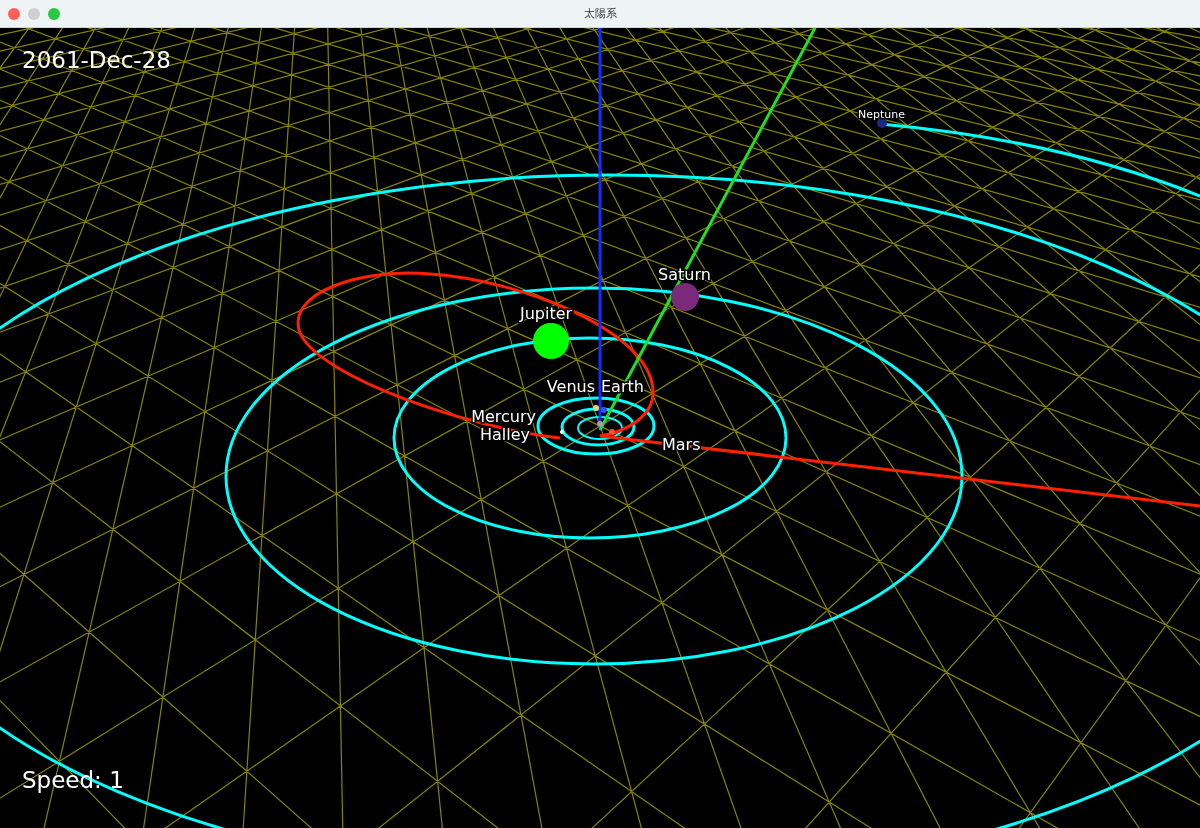 Image resolution: width=1200 pixels, height=828 pixels. What do you see at coordinates (881, 114) in the screenshot?
I see `planet-label: Neptune` at bounding box center [881, 114].